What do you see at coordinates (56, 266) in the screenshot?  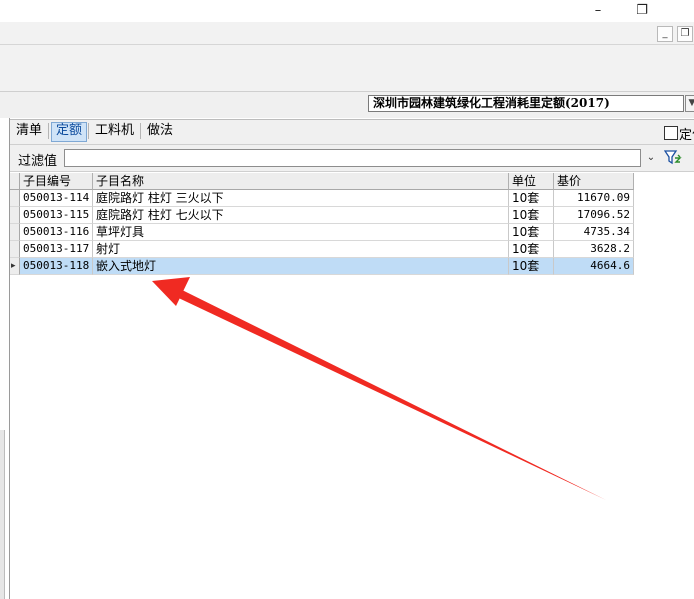 I see `table-row-selected: 050013-118` at bounding box center [56, 266].